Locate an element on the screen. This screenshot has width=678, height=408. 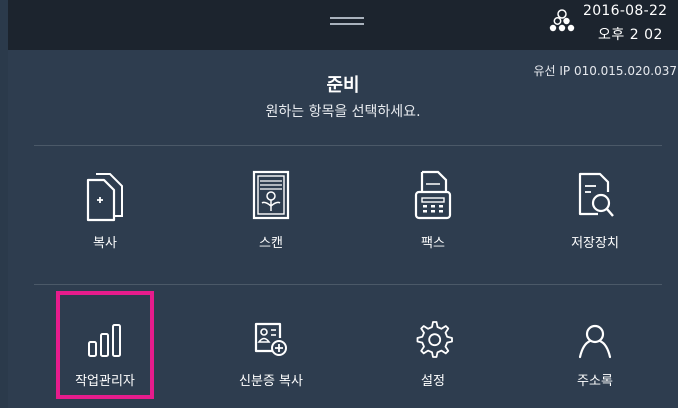
menu-label-settings: 설정 is located at coordinates (433, 381).